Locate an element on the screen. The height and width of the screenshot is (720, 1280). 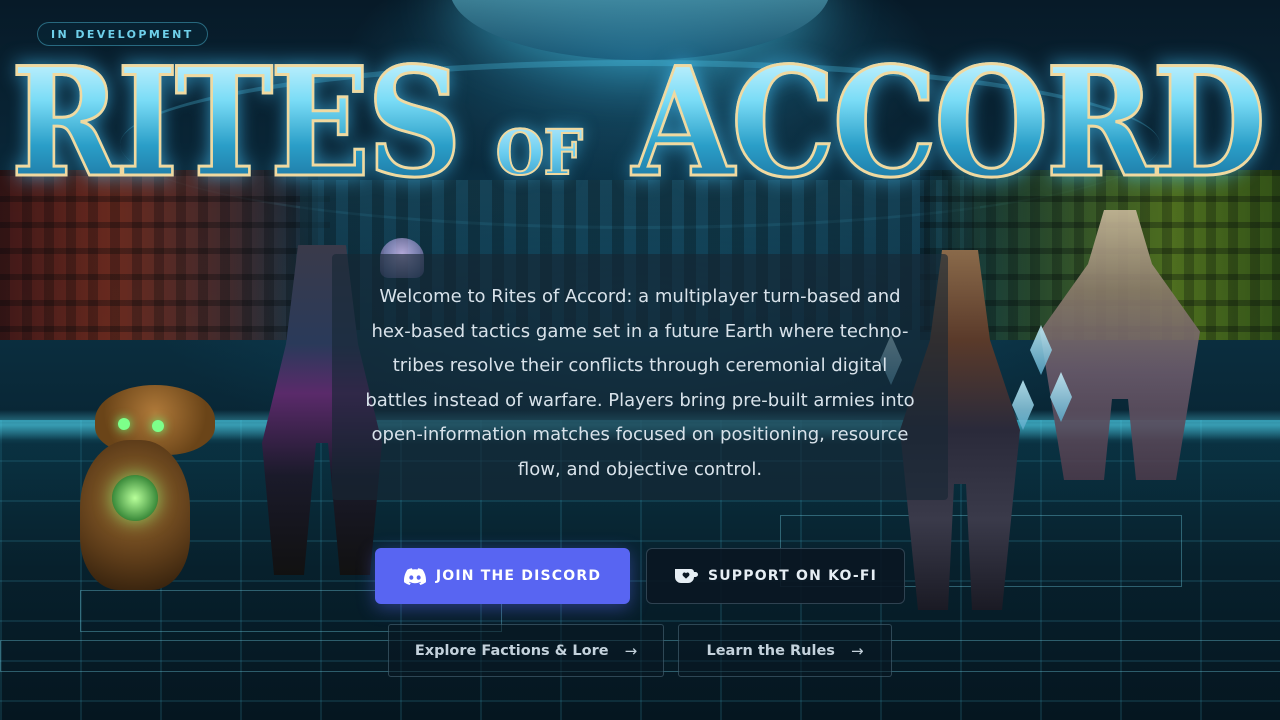
discord-icon is located at coordinates (414, 576).